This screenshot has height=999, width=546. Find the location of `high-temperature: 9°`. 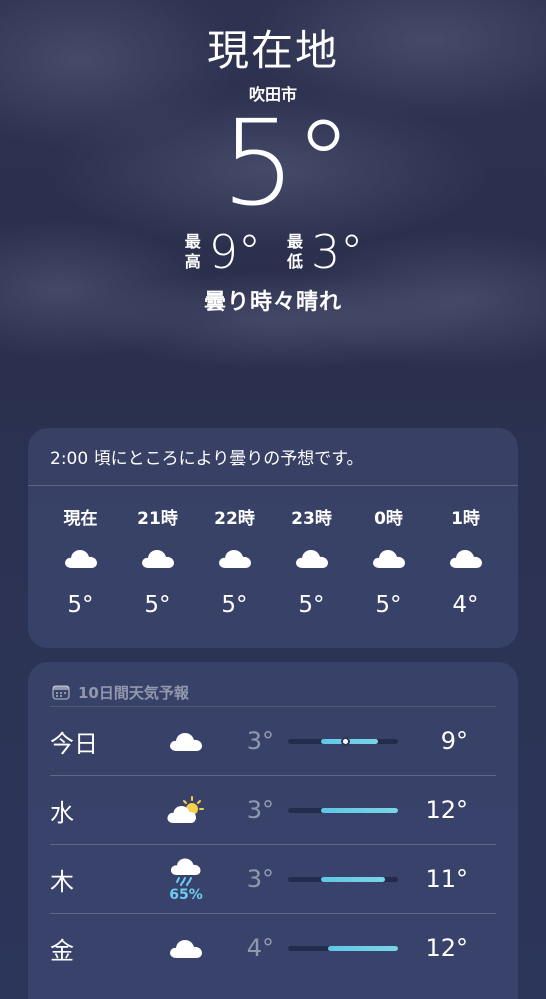

high-temperature: 9° is located at coordinates (234, 252).